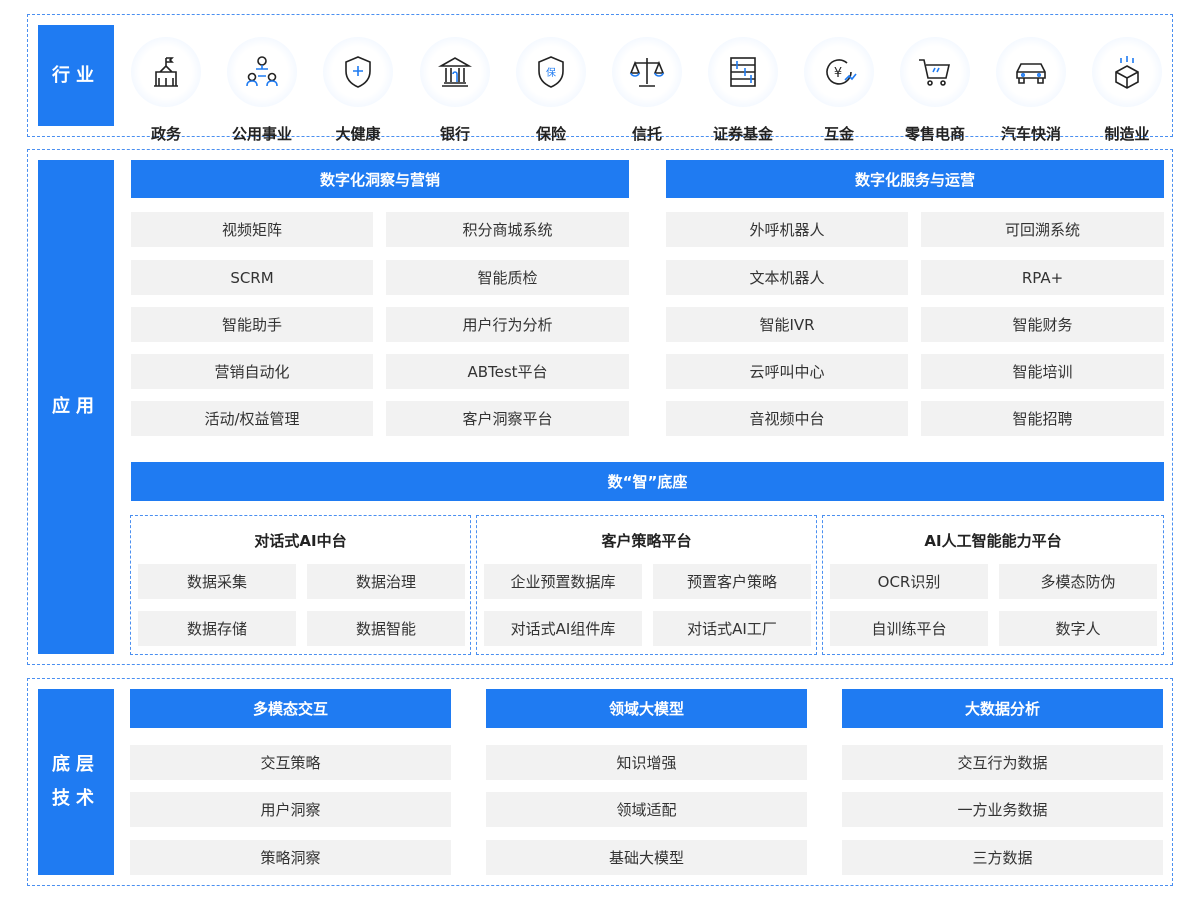  Describe the element at coordinates (646, 809) in the screenshot. I see `tech-item: 领域适配` at that location.